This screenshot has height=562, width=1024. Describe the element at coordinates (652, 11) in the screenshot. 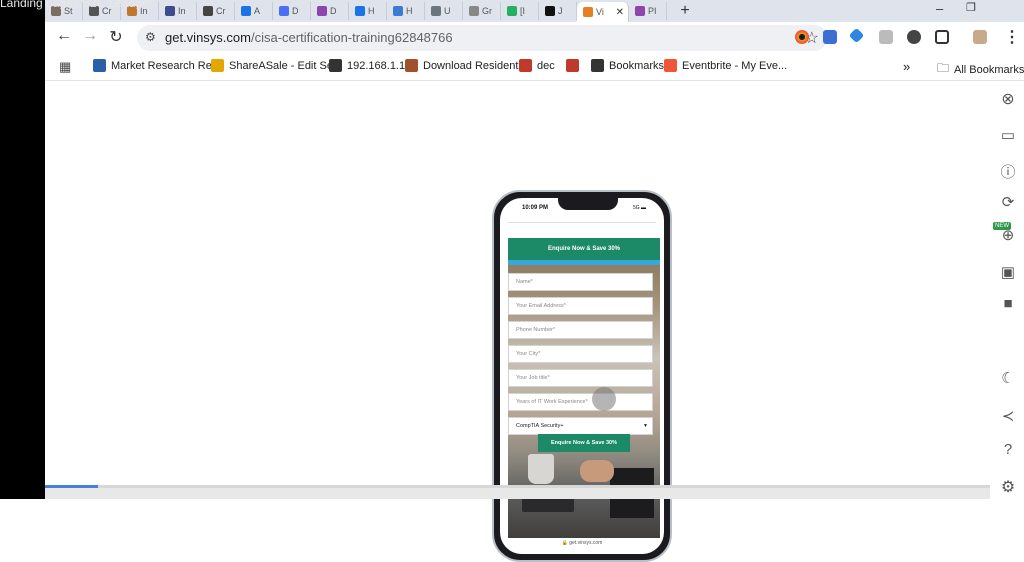

I see `tab-label: PI` at that location.